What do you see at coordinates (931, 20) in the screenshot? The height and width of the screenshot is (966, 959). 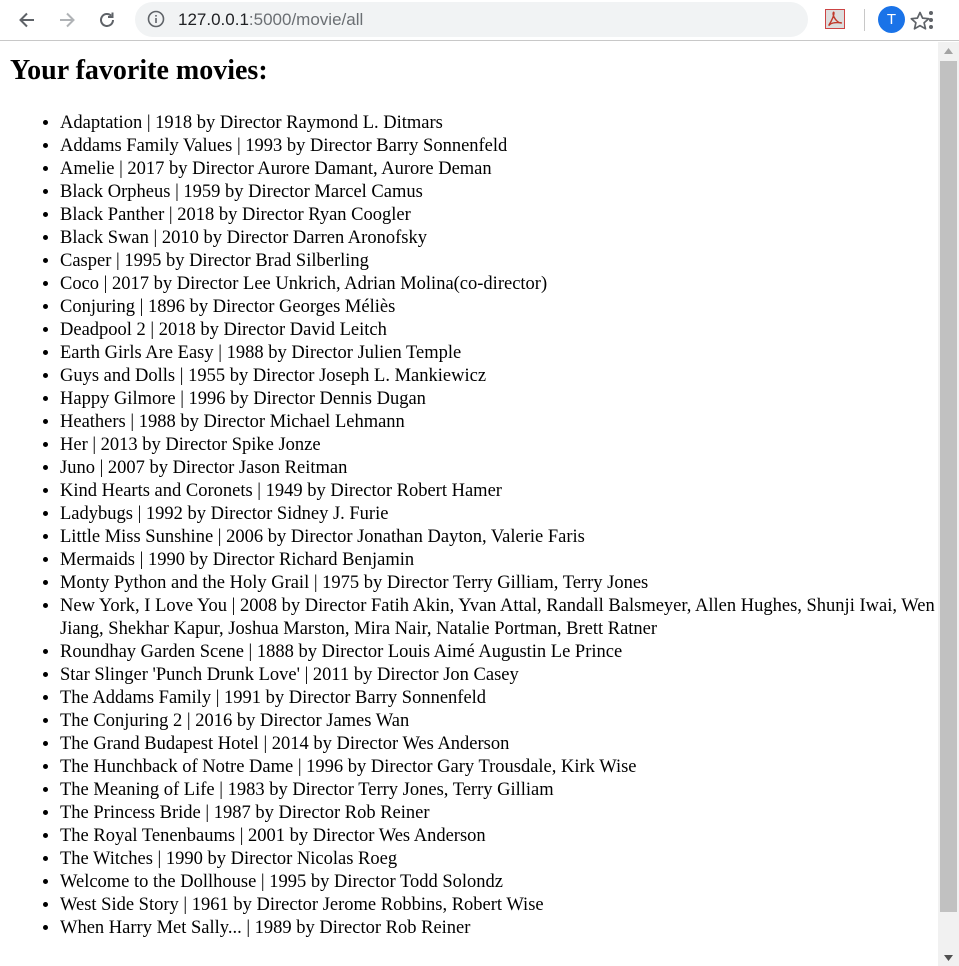 I see `more-menu-icon` at bounding box center [931, 20].